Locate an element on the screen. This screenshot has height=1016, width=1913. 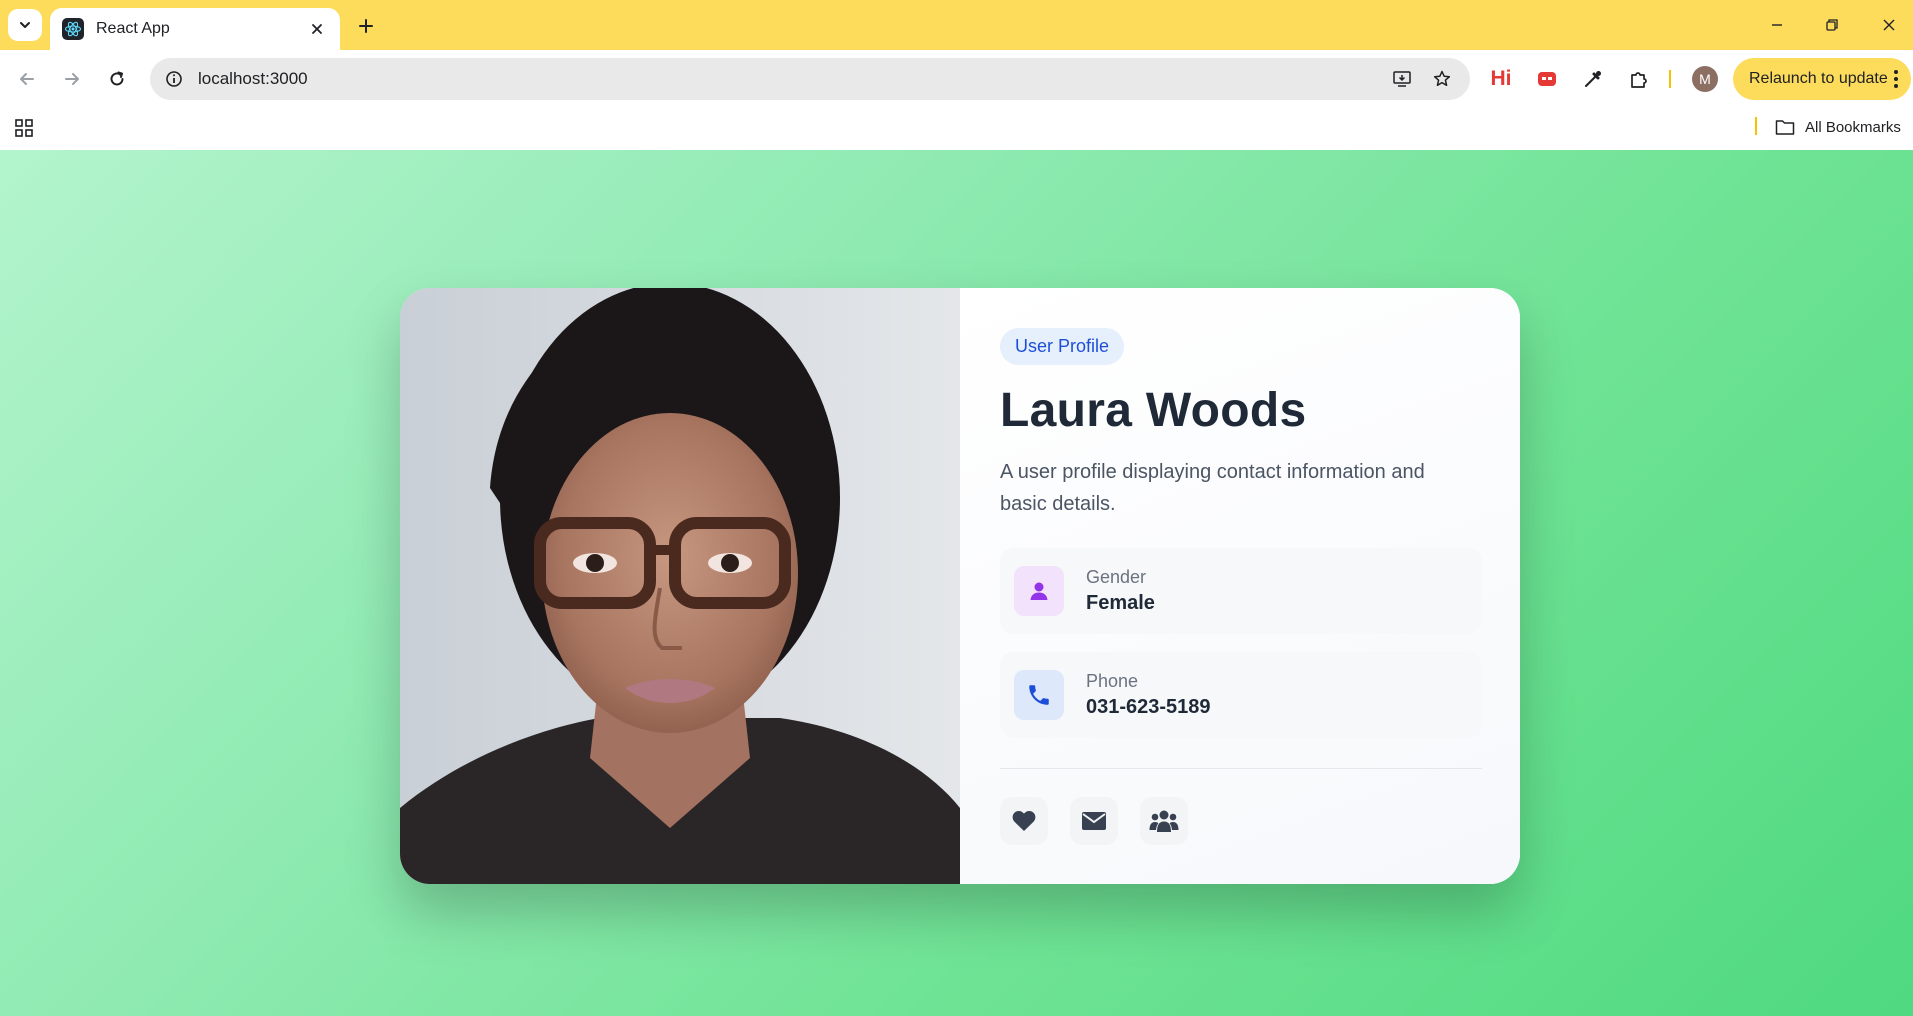
like-button is located at coordinates (1024, 821).